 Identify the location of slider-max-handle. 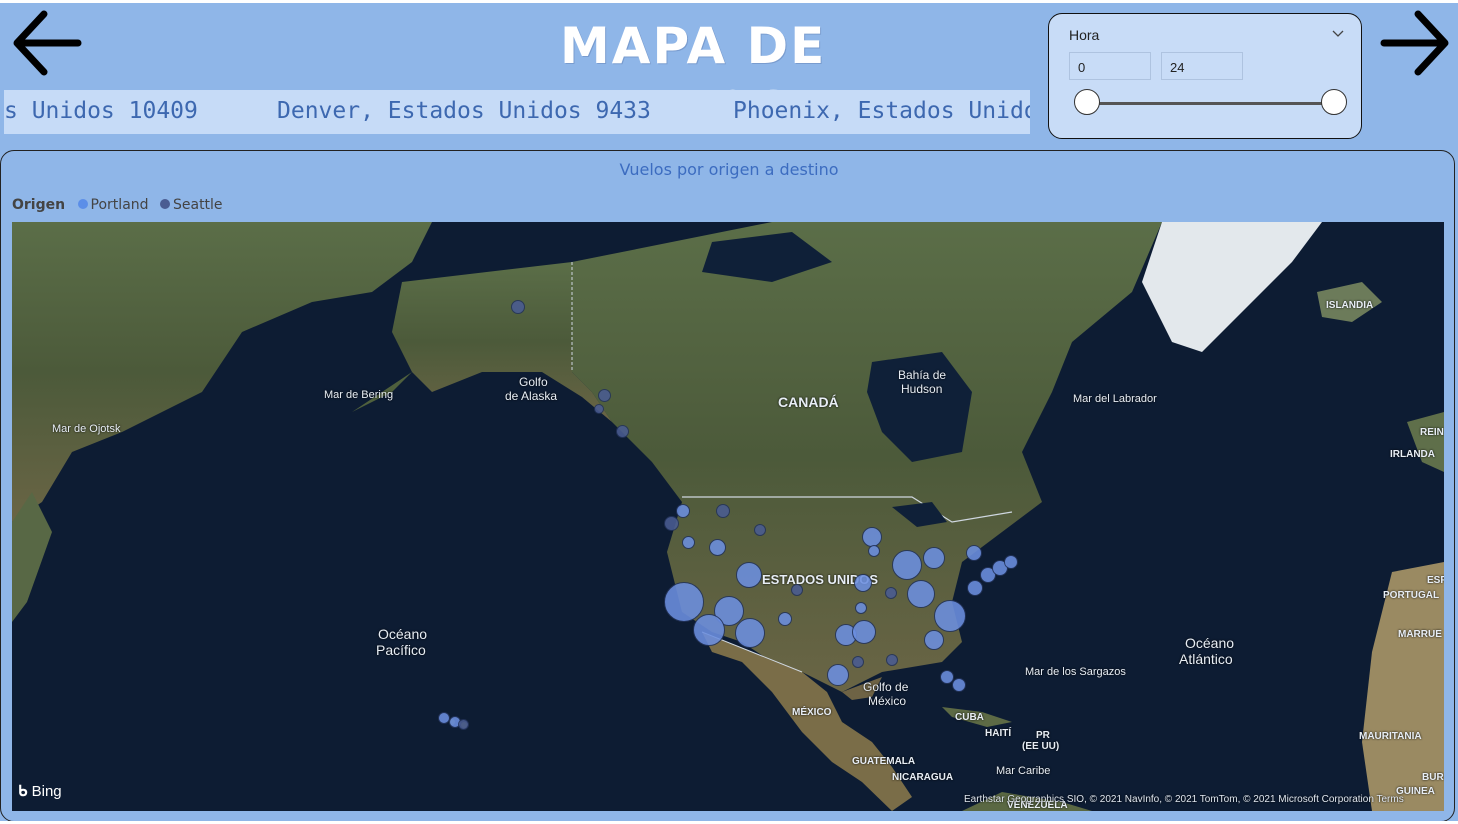
(1334, 102).